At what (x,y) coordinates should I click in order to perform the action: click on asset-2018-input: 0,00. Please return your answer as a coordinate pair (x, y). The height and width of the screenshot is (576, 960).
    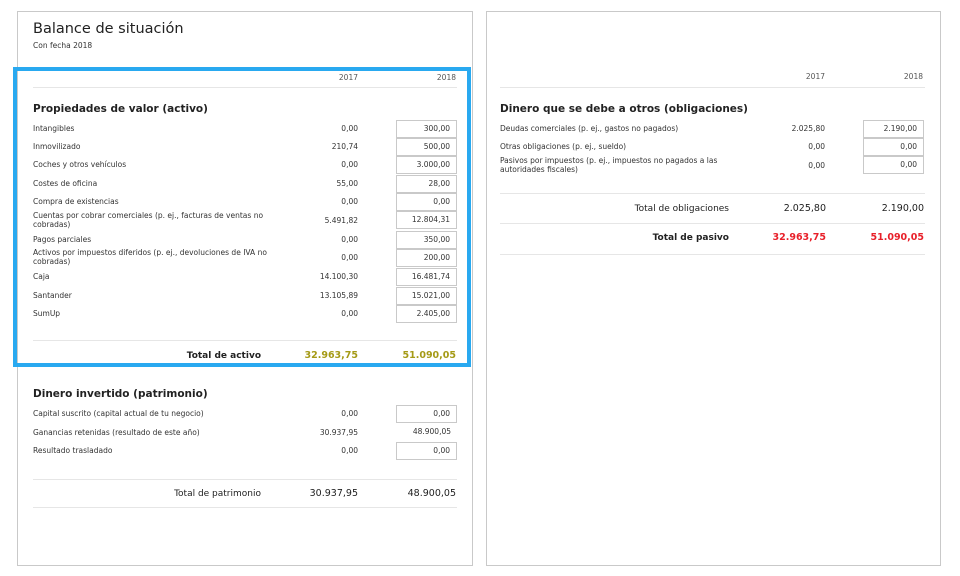
    Looking at the image, I should click on (426, 202).